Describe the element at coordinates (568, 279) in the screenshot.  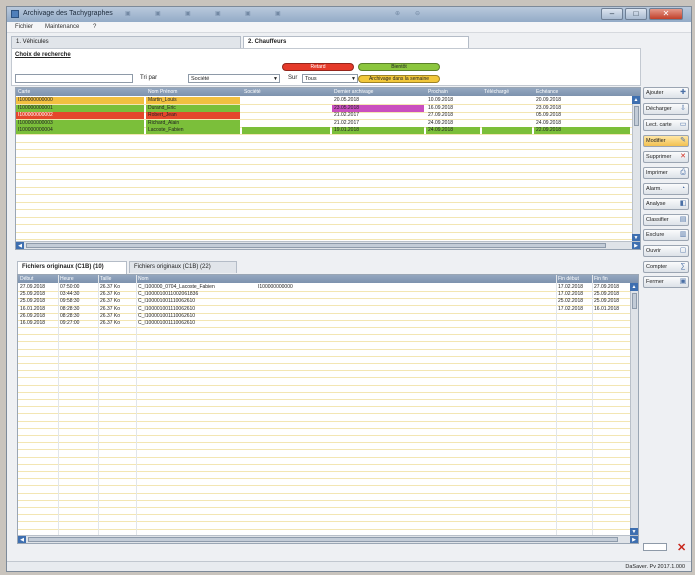
I see `column-header: Fin début` at that location.